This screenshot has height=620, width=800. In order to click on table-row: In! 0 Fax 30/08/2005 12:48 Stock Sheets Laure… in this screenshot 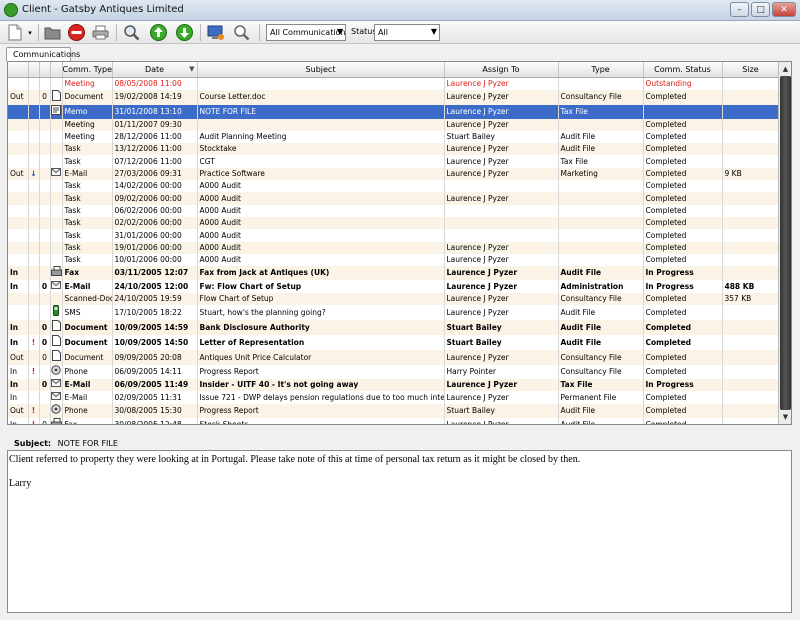, I will do `click(394, 420)`.